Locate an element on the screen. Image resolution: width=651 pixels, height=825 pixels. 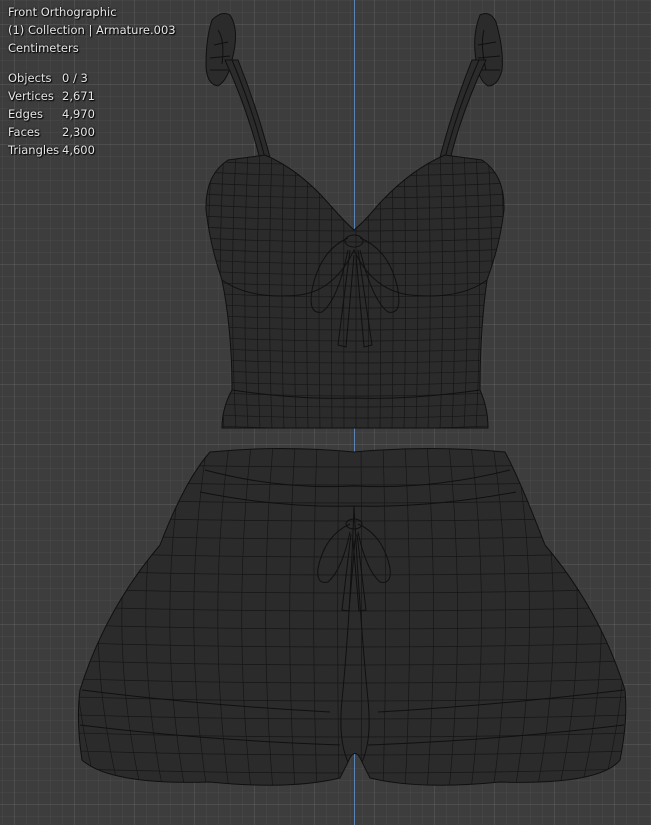
stat-row-triangles: Triangles 4,600 is located at coordinates (92, 150).